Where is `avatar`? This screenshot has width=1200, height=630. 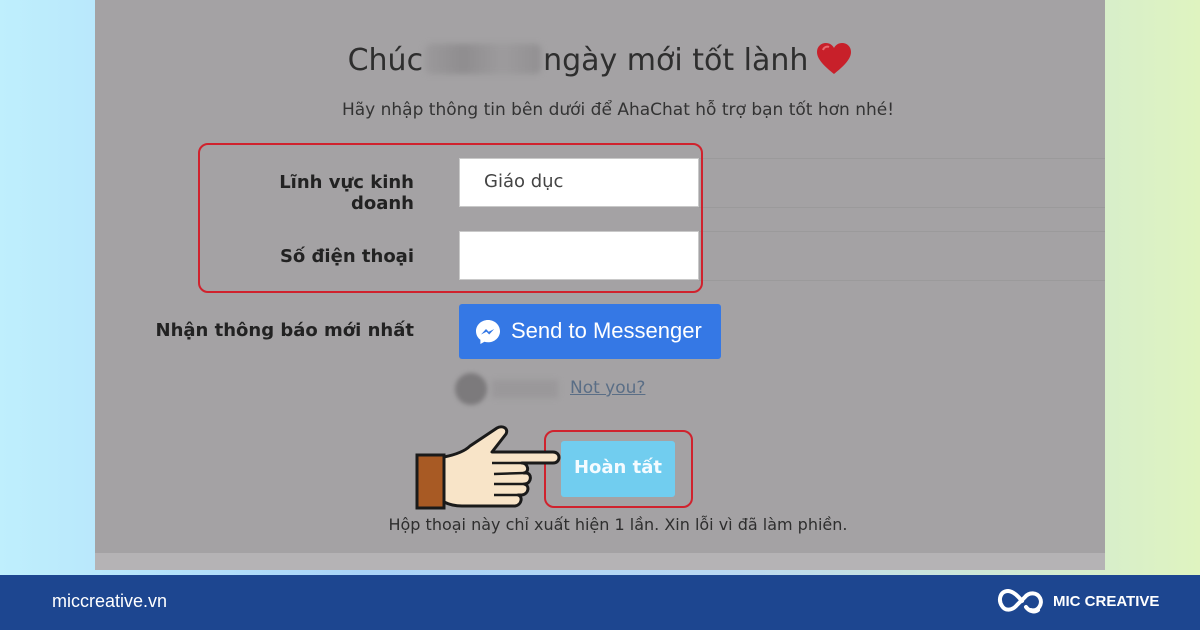
avatar is located at coordinates (471, 389).